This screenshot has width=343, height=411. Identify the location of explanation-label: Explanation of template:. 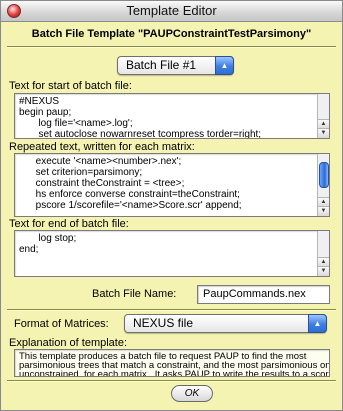
(68, 343).